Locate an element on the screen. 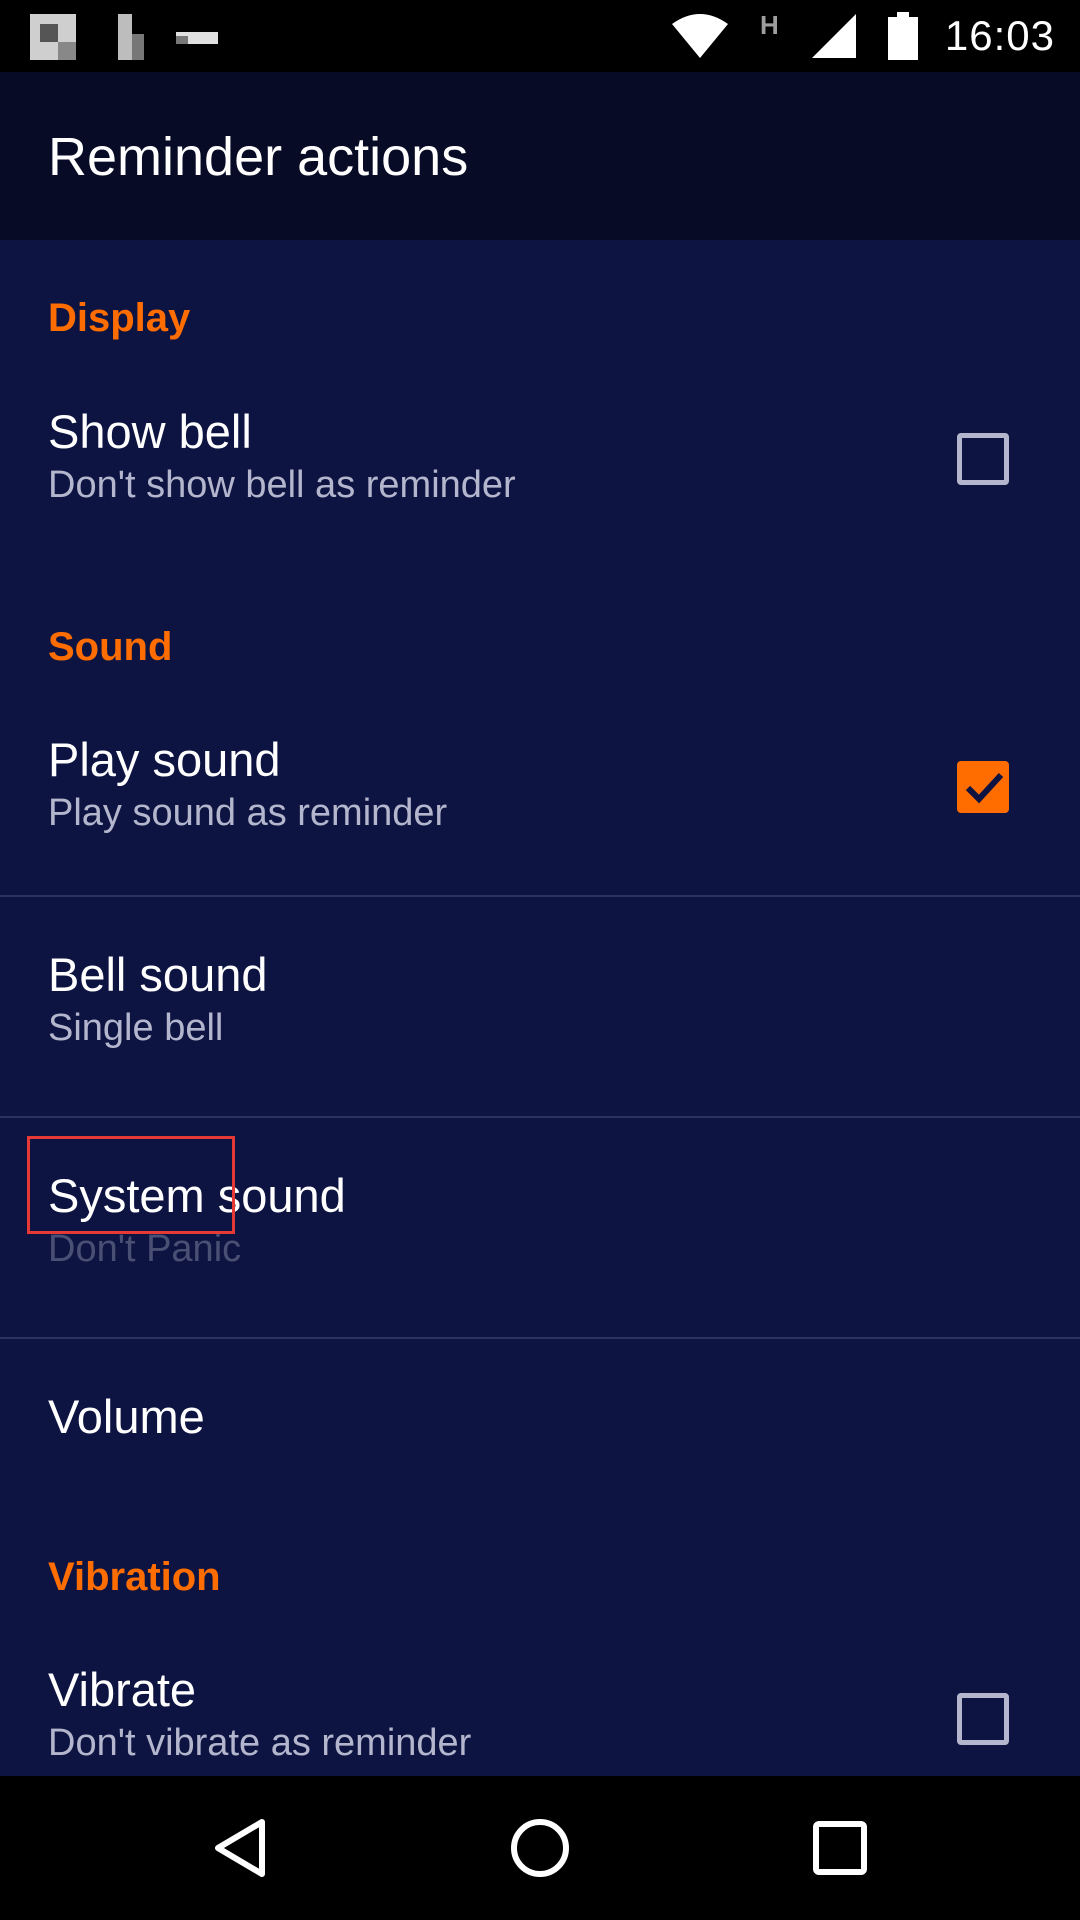 Image resolution: width=1080 pixels, height=1920 pixels. pref-bell-sound: Bell sound Single bell is located at coordinates (540, 1006).